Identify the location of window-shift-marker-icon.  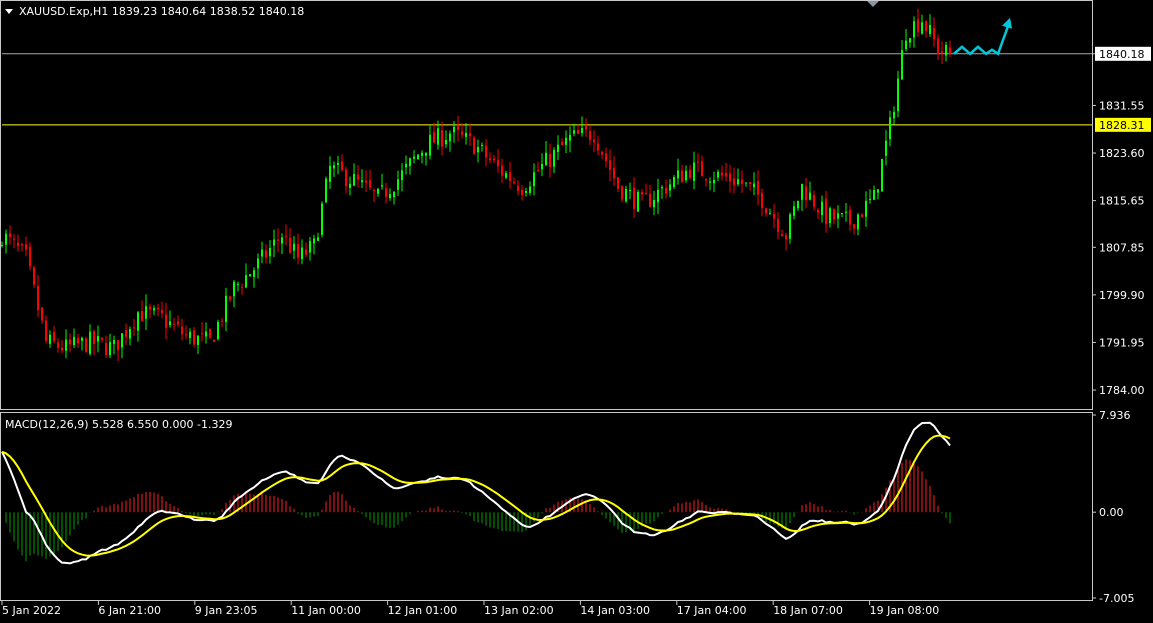
(873, 4).